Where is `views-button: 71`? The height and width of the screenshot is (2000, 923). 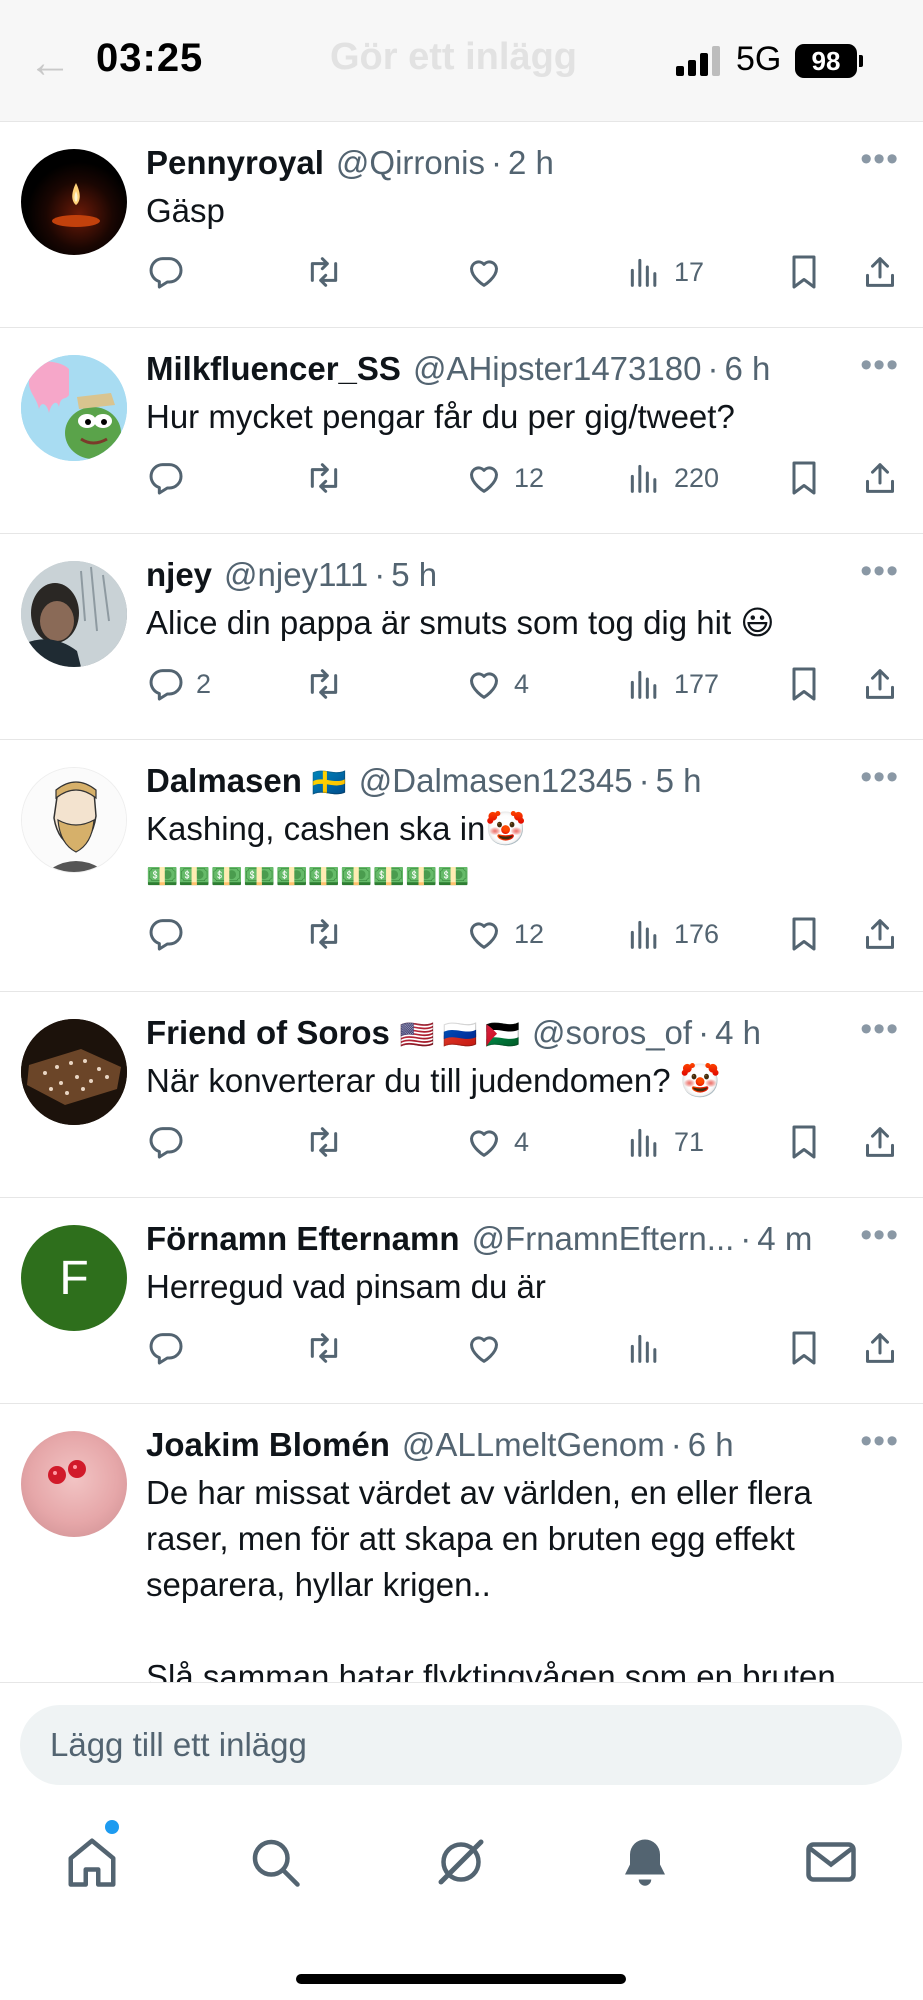 views-button: 71 is located at coordinates (664, 1142).